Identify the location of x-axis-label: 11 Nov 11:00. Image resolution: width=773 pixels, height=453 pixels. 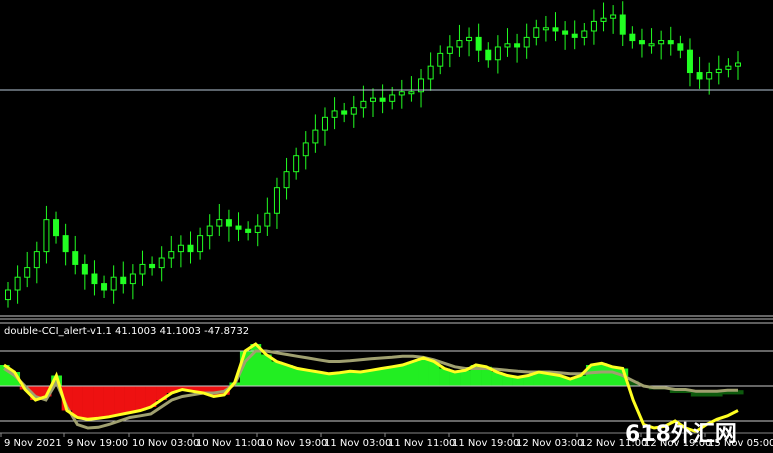
(421, 443).